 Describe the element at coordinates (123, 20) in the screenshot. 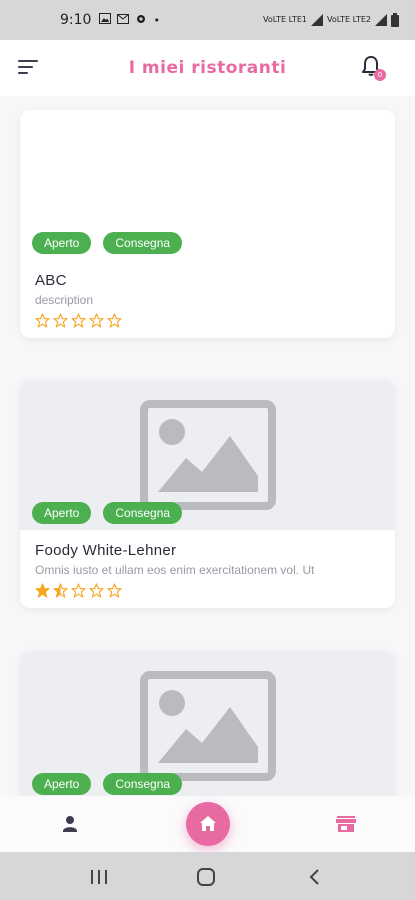

I see `mail-icon` at that location.